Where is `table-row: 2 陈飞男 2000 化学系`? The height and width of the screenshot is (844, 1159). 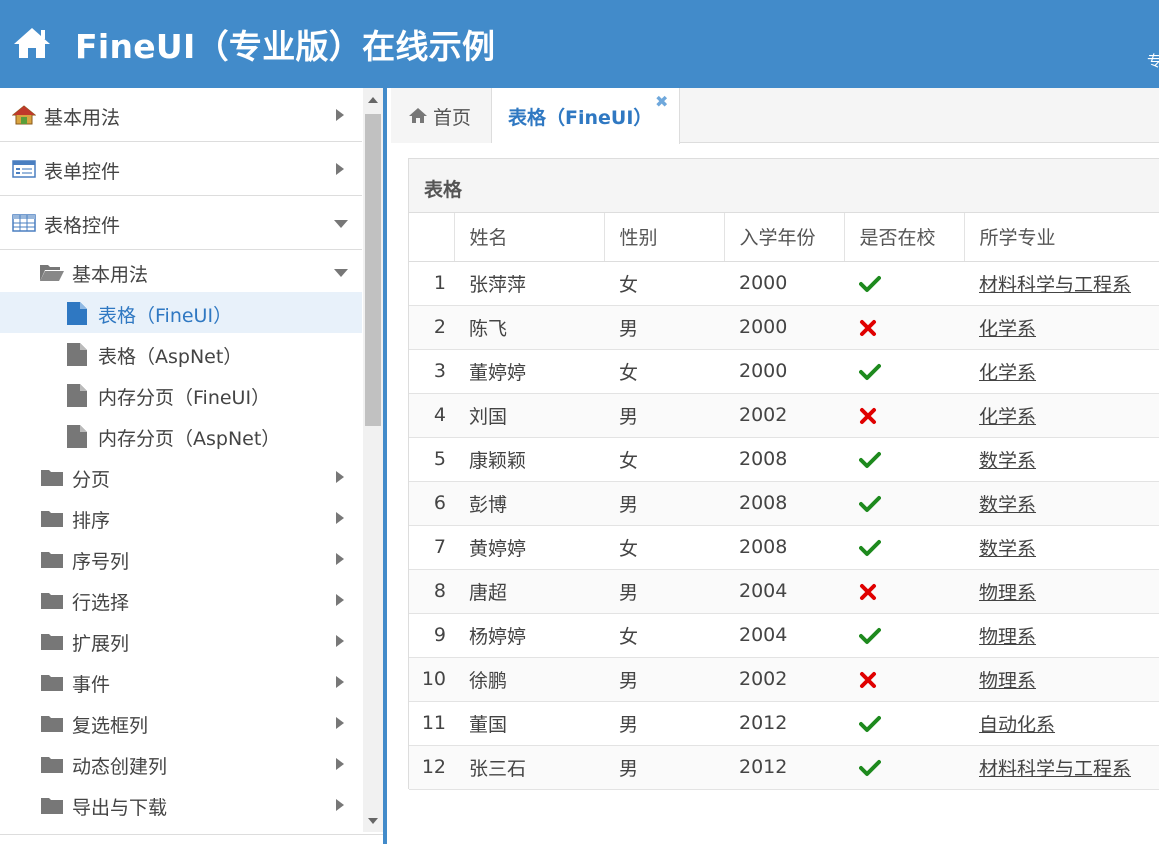 table-row: 2 陈飞男 2000 化学系 is located at coordinates (784, 327).